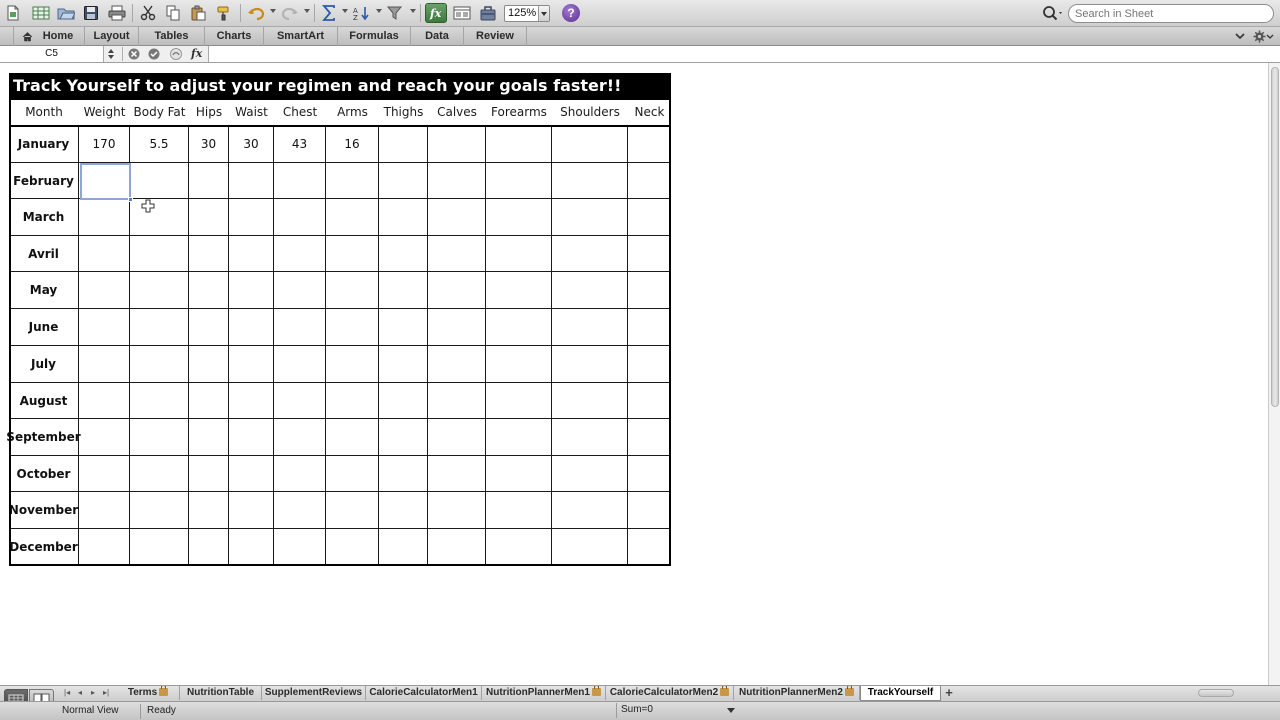  What do you see at coordinates (154, 54) in the screenshot?
I see `enter-icon` at bounding box center [154, 54].